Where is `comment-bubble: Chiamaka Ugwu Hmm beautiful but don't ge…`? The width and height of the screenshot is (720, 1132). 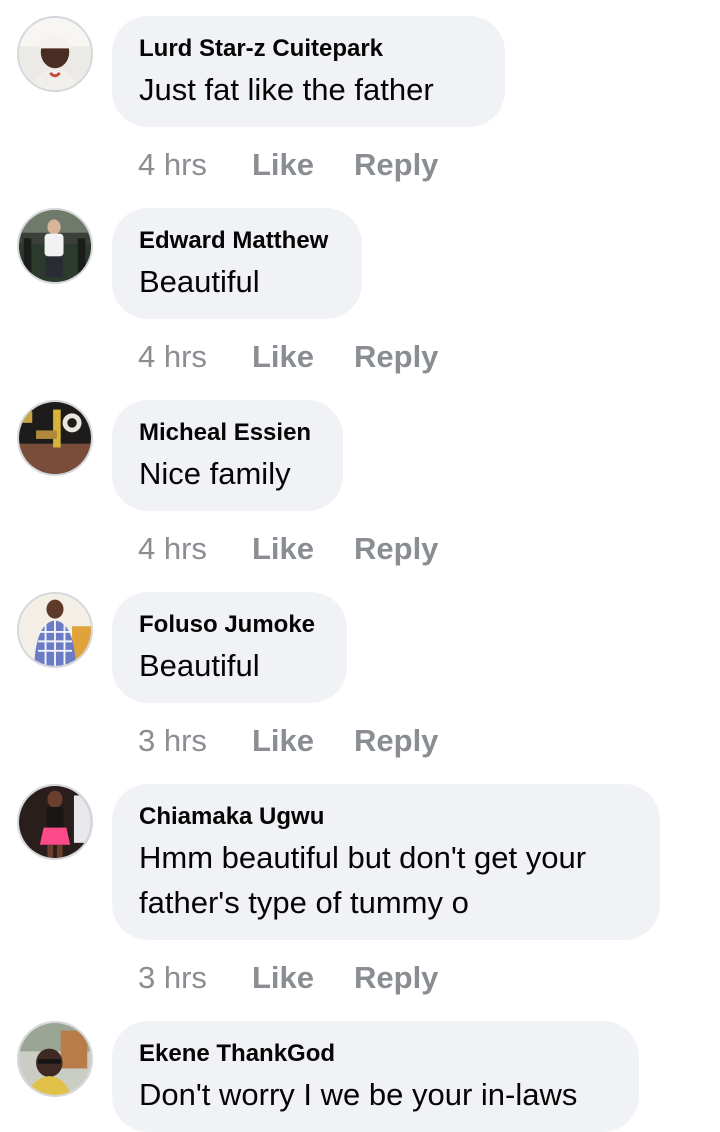
comment-bubble: Chiamaka Ugwu Hmm beautiful but don't ge… is located at coordinates (386, 862).